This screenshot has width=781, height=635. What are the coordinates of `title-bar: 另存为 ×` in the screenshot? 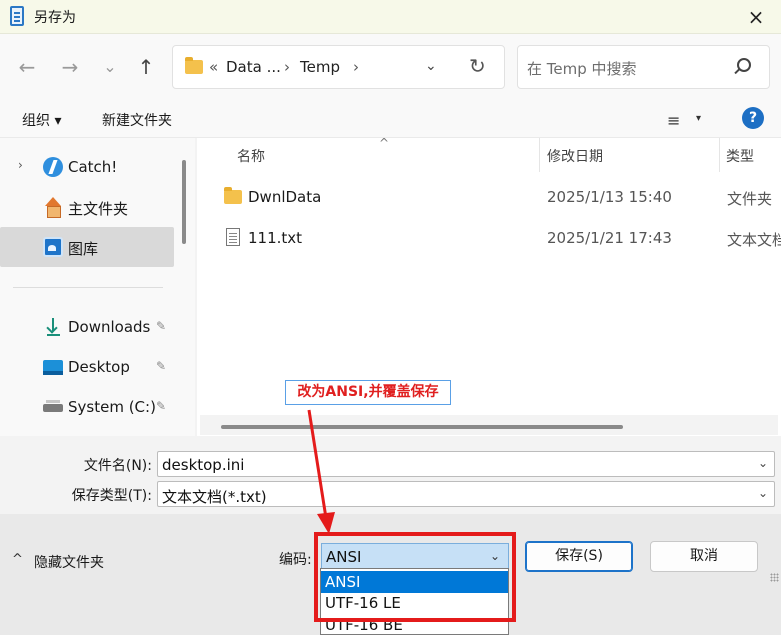 It's located at (390, 17).